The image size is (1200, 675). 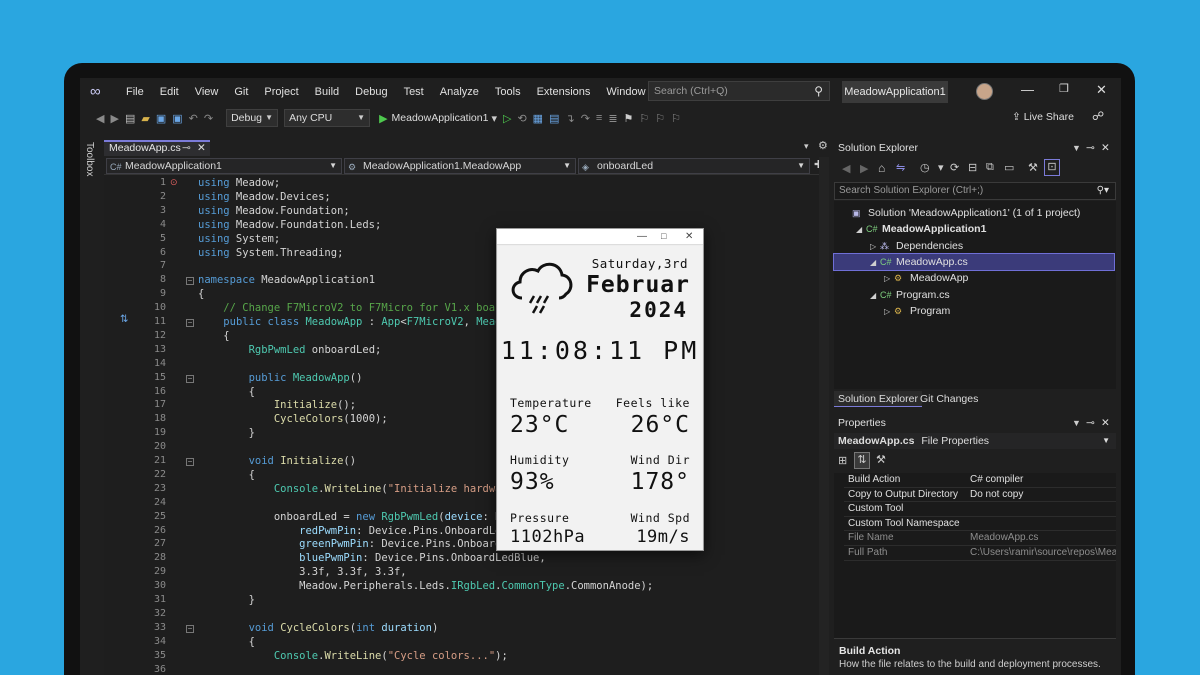 I want to click on comment-icon: ≡, so click(x=599, y=118).